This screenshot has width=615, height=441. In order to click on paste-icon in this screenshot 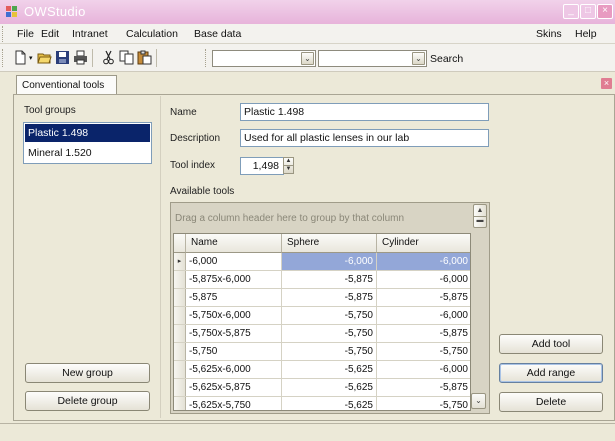, I will do `click(144, 57)`.